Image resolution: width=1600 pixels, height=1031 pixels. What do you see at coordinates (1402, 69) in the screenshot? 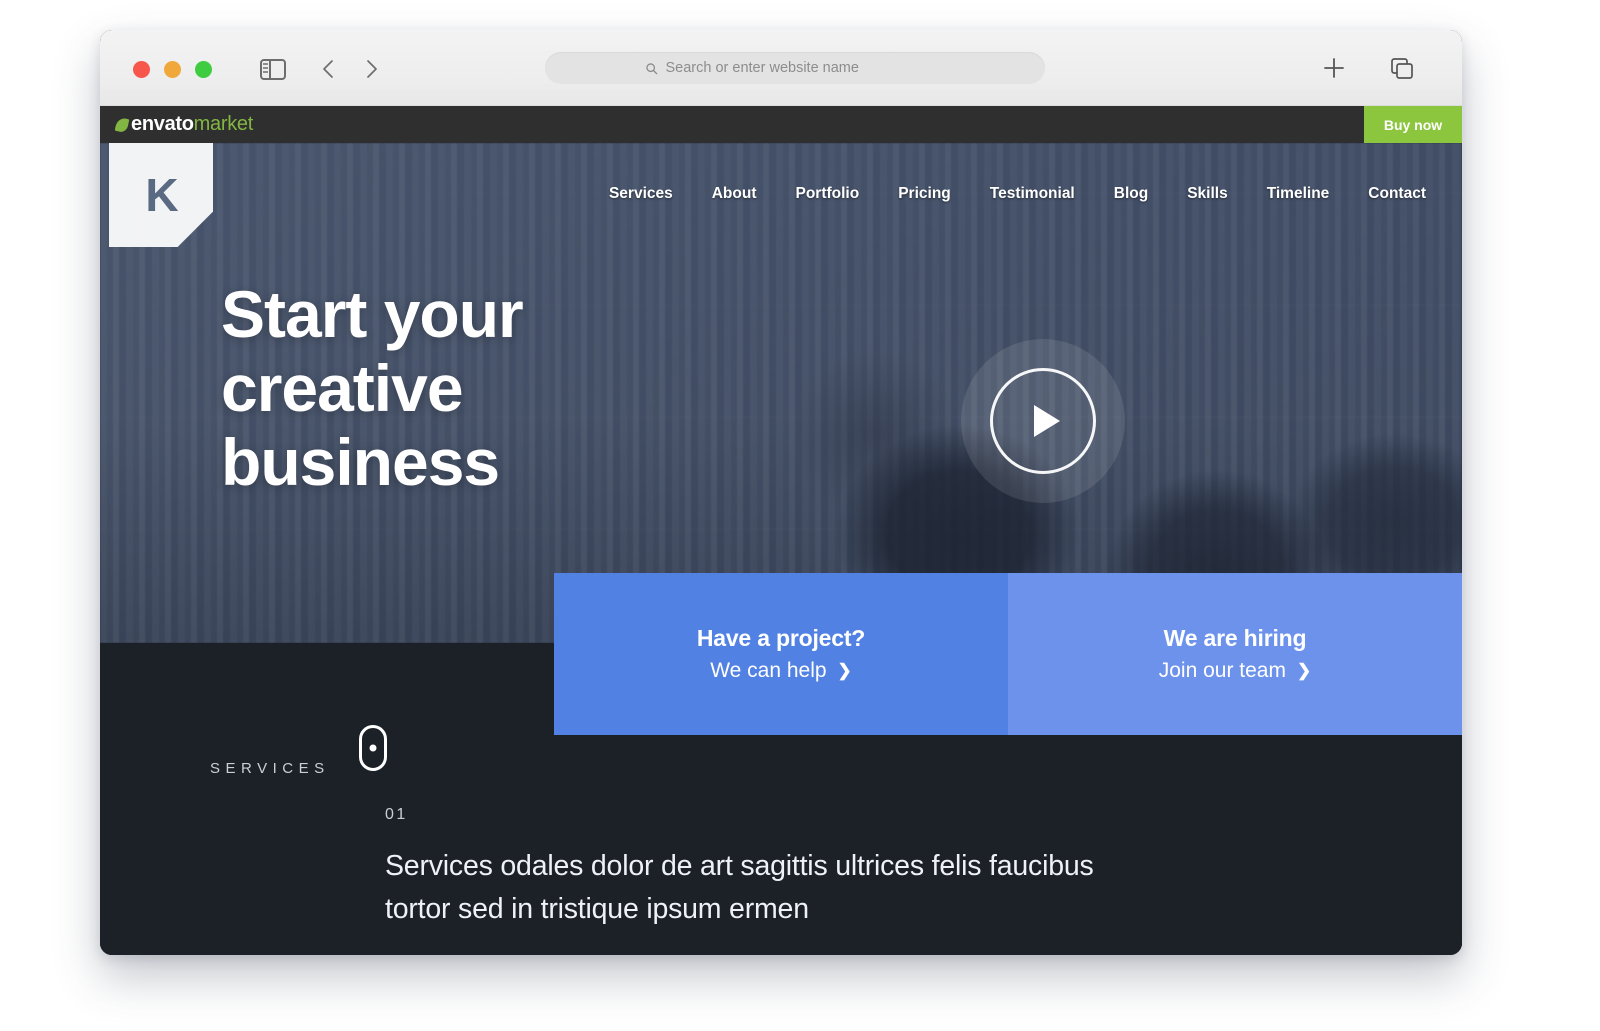
I see `tab-overview-icon` at bounding box center [1402, 69].